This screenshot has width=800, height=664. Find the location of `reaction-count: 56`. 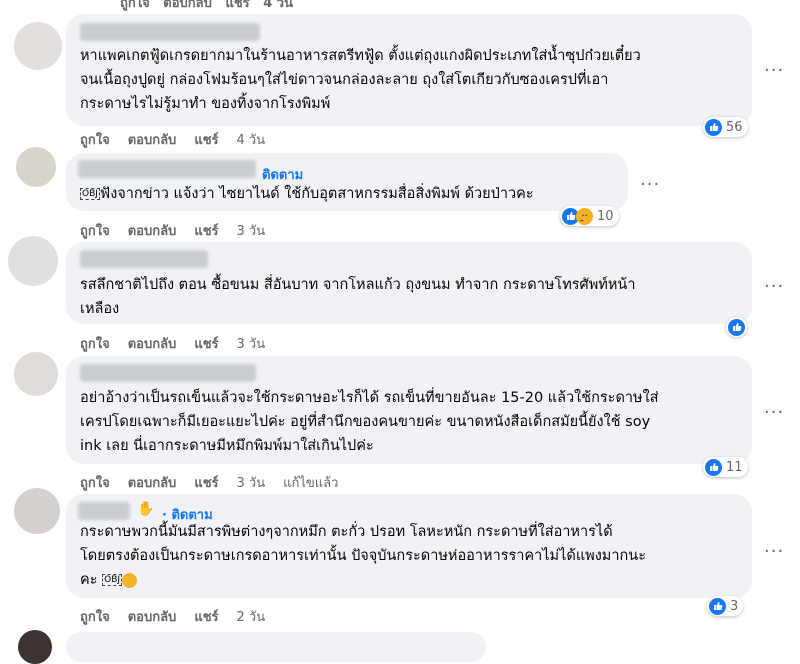

reaction-count: 56 is located at coordinates (734, 127).